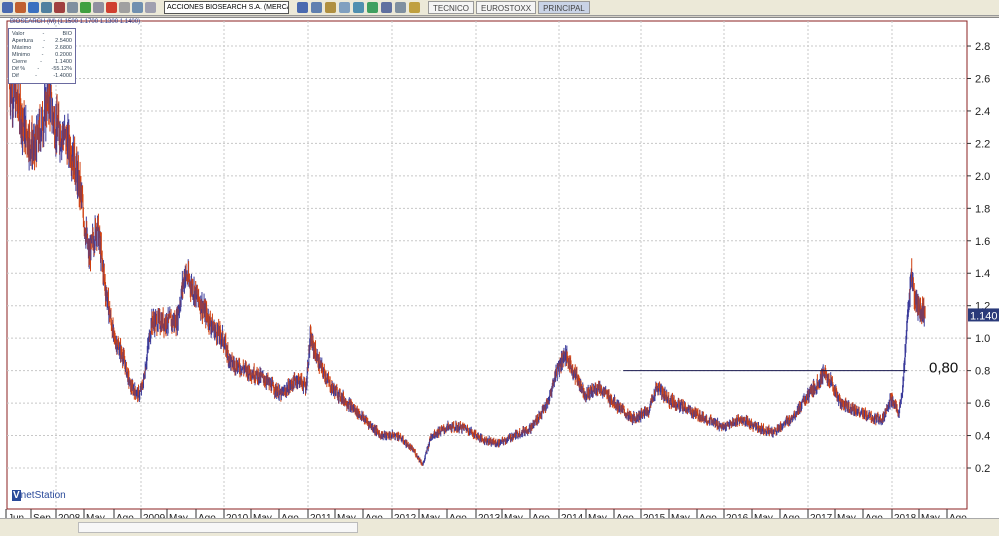 The height and width of the screenshot is (536, 999). What do you see at coordinates (982, 177) in the screenshot?
I see `y-tick-label: 2.0` at bounding box center [982, 177].